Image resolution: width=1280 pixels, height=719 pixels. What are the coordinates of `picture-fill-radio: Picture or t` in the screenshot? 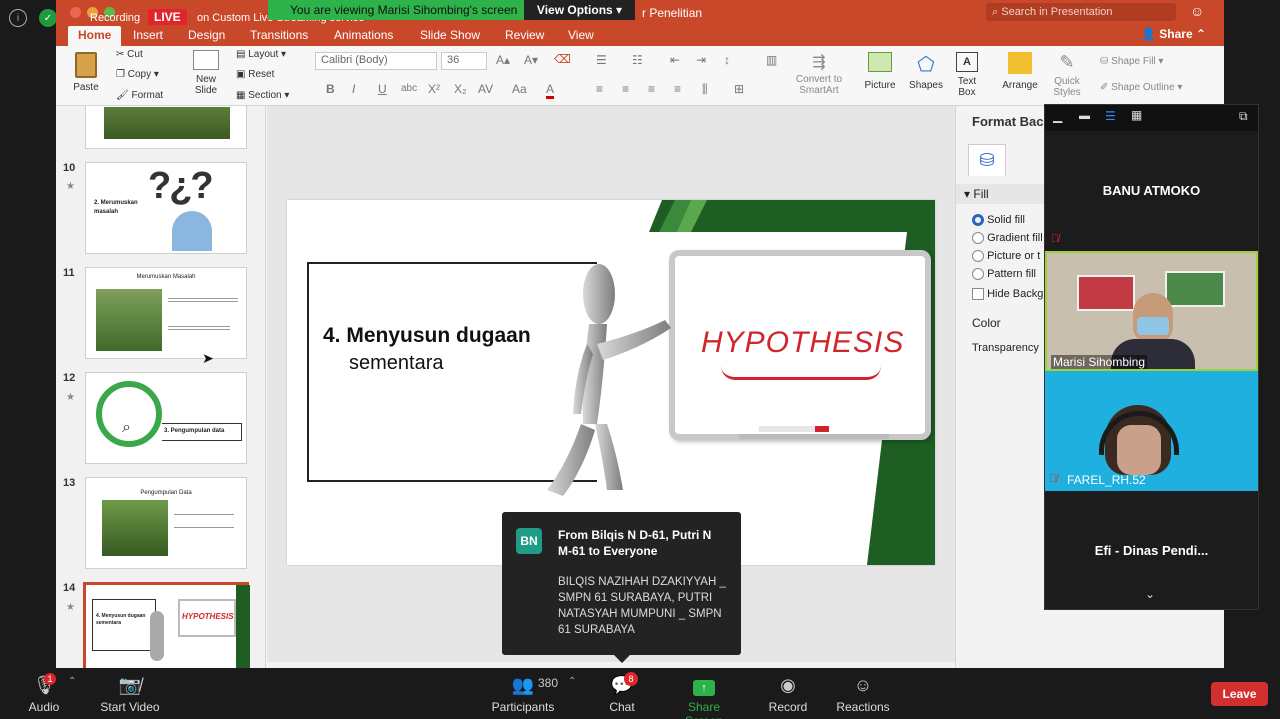 It's located at (1006, 256).